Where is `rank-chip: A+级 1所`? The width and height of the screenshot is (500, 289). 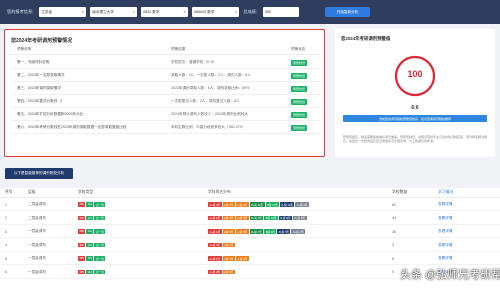
rank-chip: A+级 1所 is located at coordinates (215, 258).